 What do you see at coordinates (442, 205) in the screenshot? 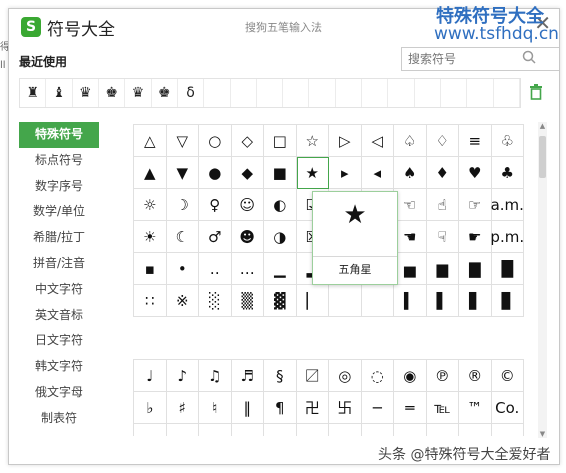
I see `symbol-cell: ☝` at bounding box center [442, 205].